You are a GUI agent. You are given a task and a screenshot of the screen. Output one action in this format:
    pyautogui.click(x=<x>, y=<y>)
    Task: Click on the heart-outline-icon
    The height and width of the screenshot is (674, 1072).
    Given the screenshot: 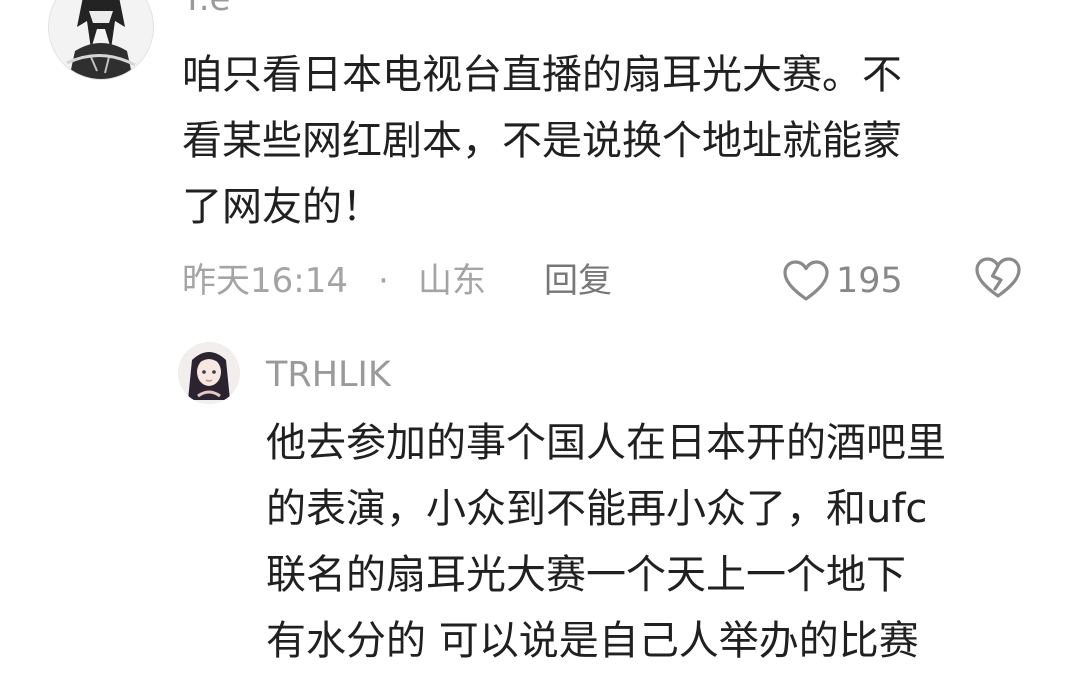 What is the action you would take?
    pyautogui.click(x=806, y=280)
    